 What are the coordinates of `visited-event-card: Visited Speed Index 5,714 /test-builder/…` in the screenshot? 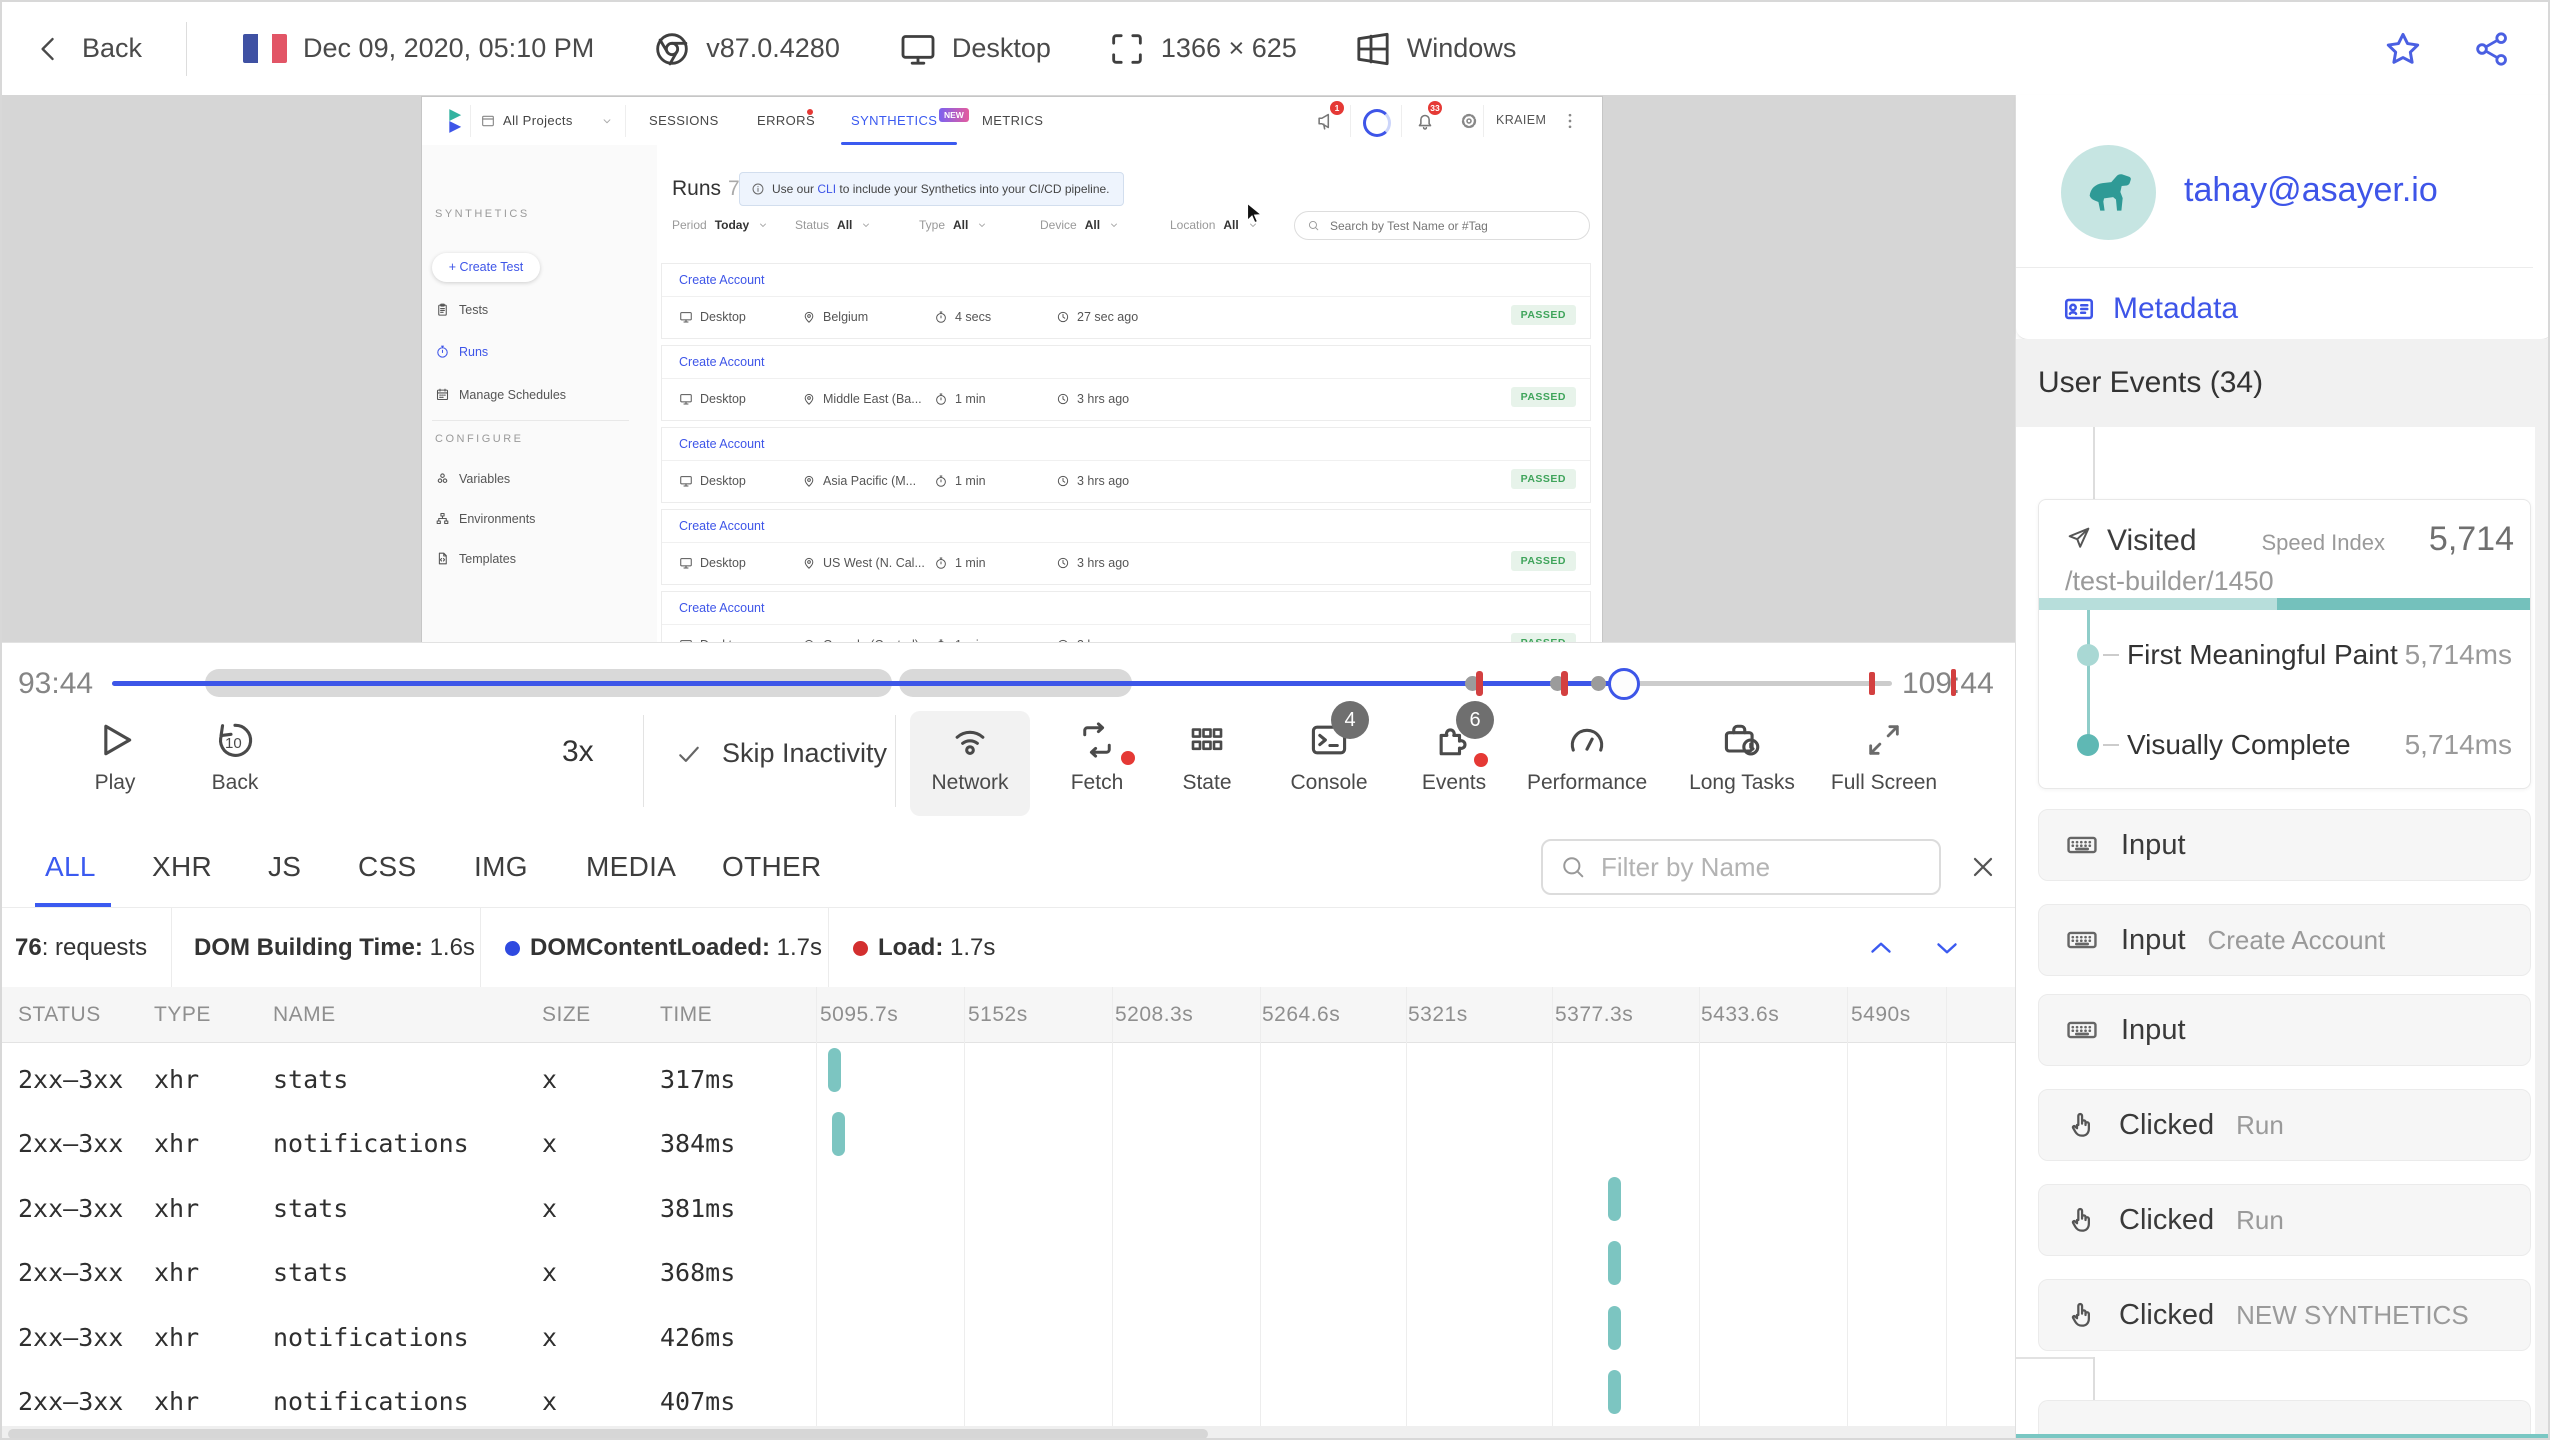 It's located at (2284, 644).